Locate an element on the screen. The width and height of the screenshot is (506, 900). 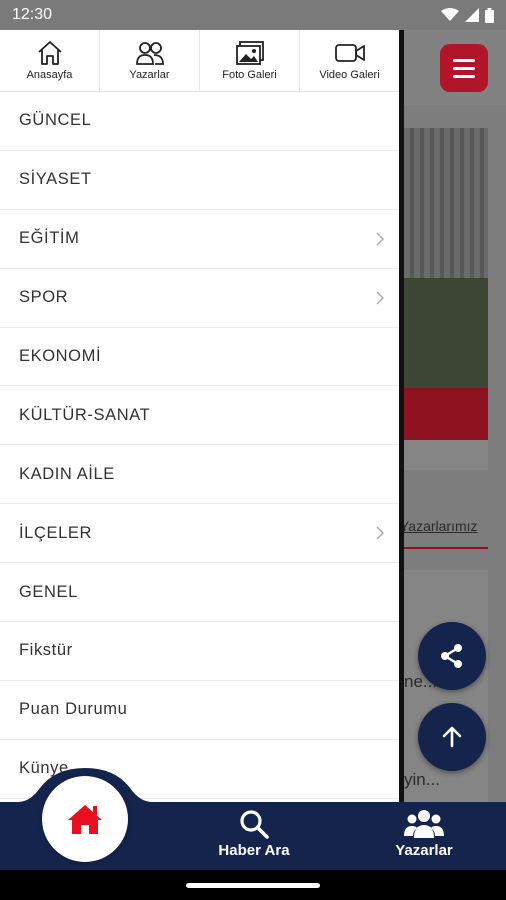
search-icon is located at coordinates (254, 824).